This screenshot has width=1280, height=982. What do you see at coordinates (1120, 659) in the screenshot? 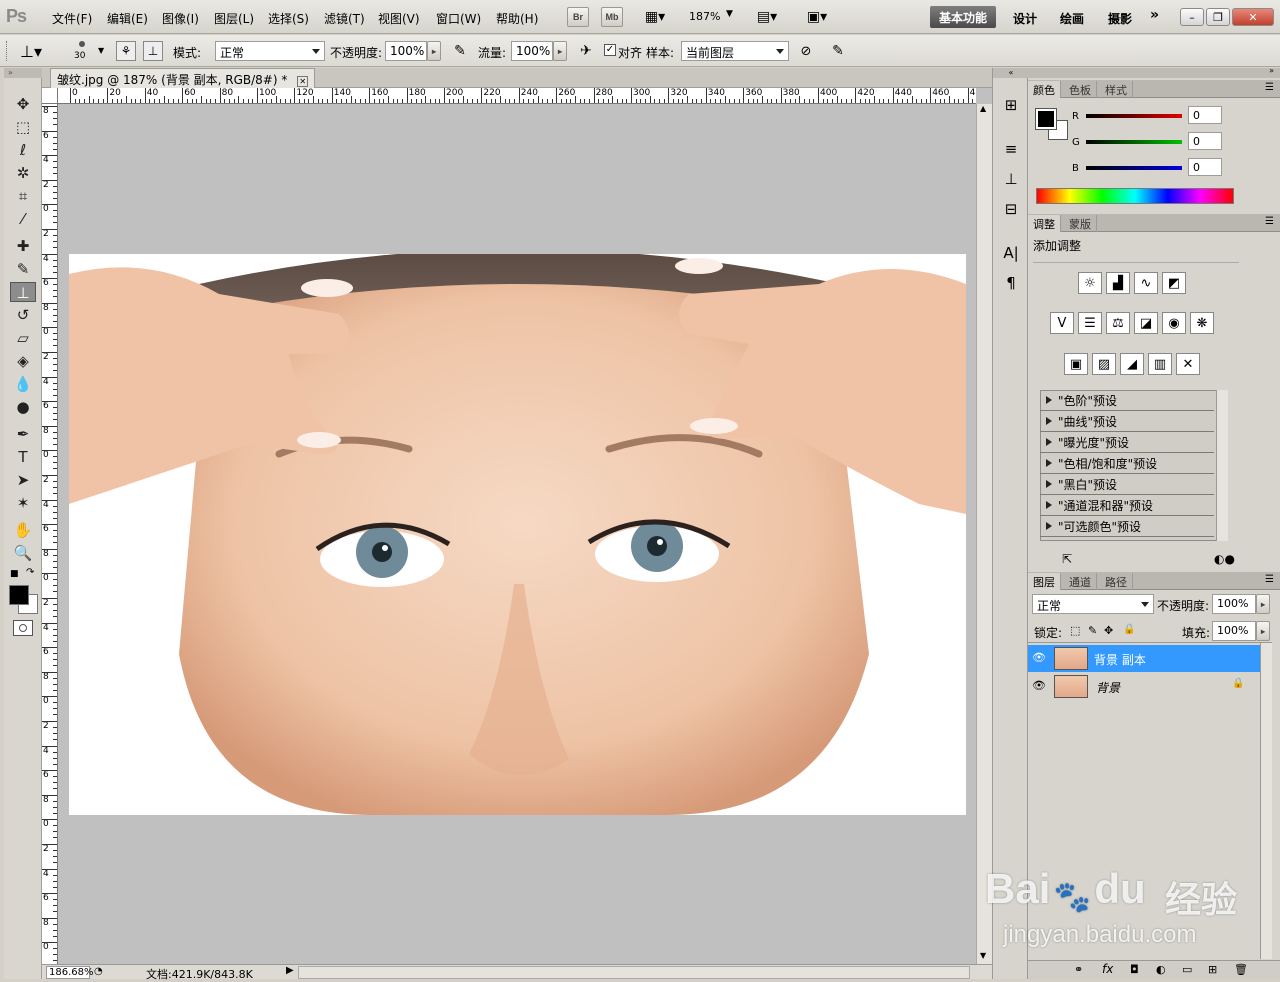
I see `layer-name: 背景 副本` at bounding box center [1120, 659].